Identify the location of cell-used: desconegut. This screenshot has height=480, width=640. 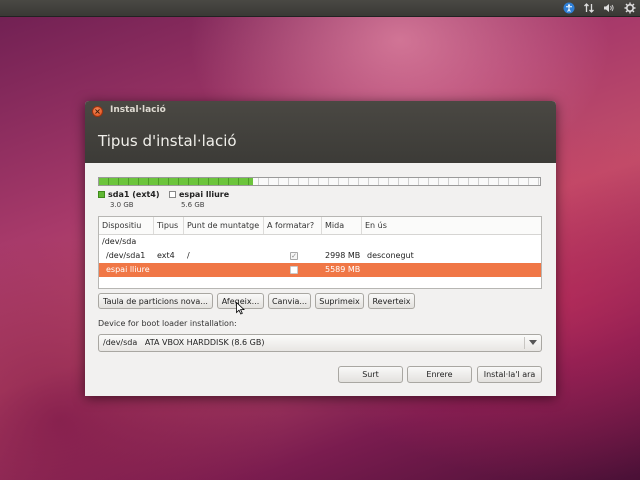
(390, 255).